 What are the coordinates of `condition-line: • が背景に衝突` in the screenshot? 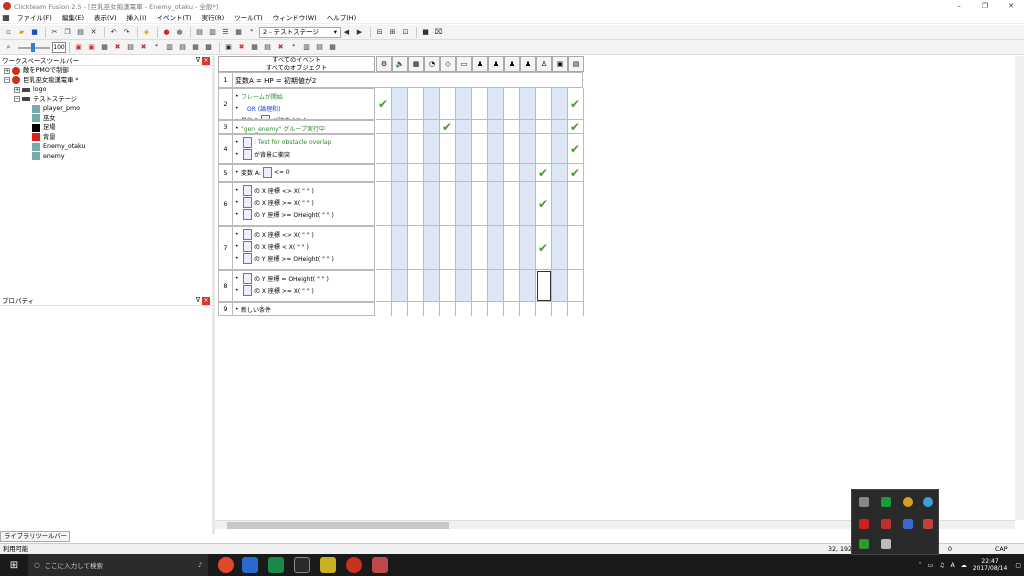 It's located at (303, 154).